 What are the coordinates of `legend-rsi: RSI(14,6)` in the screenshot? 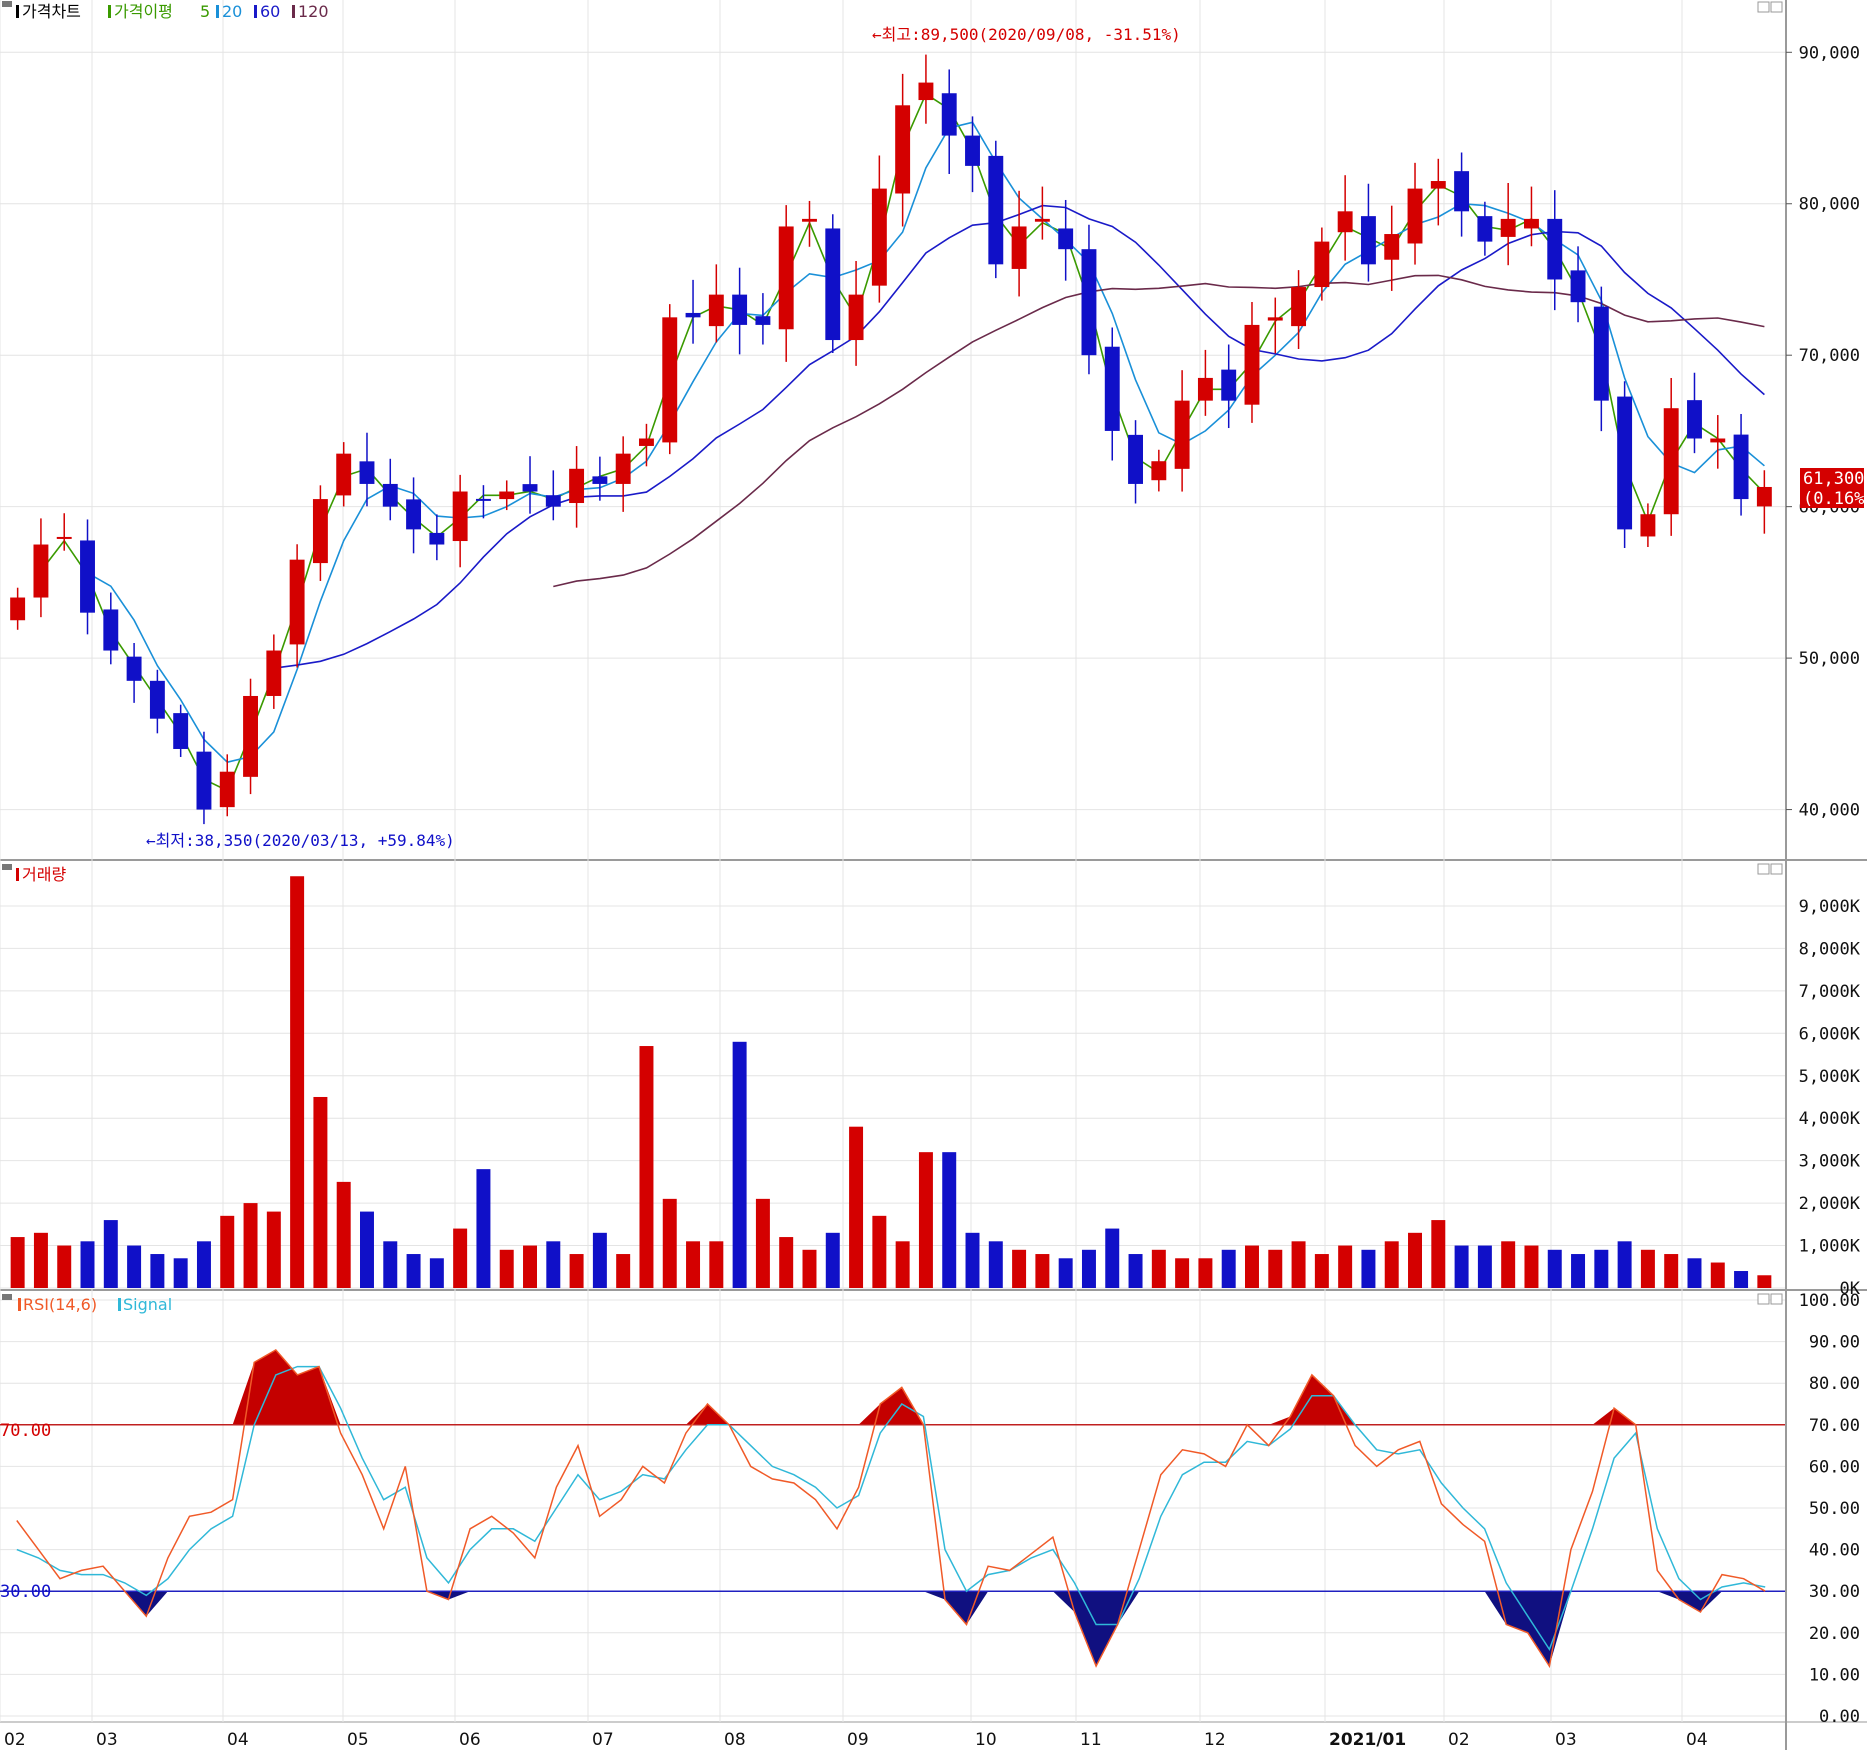 It's located at (60, 1304).